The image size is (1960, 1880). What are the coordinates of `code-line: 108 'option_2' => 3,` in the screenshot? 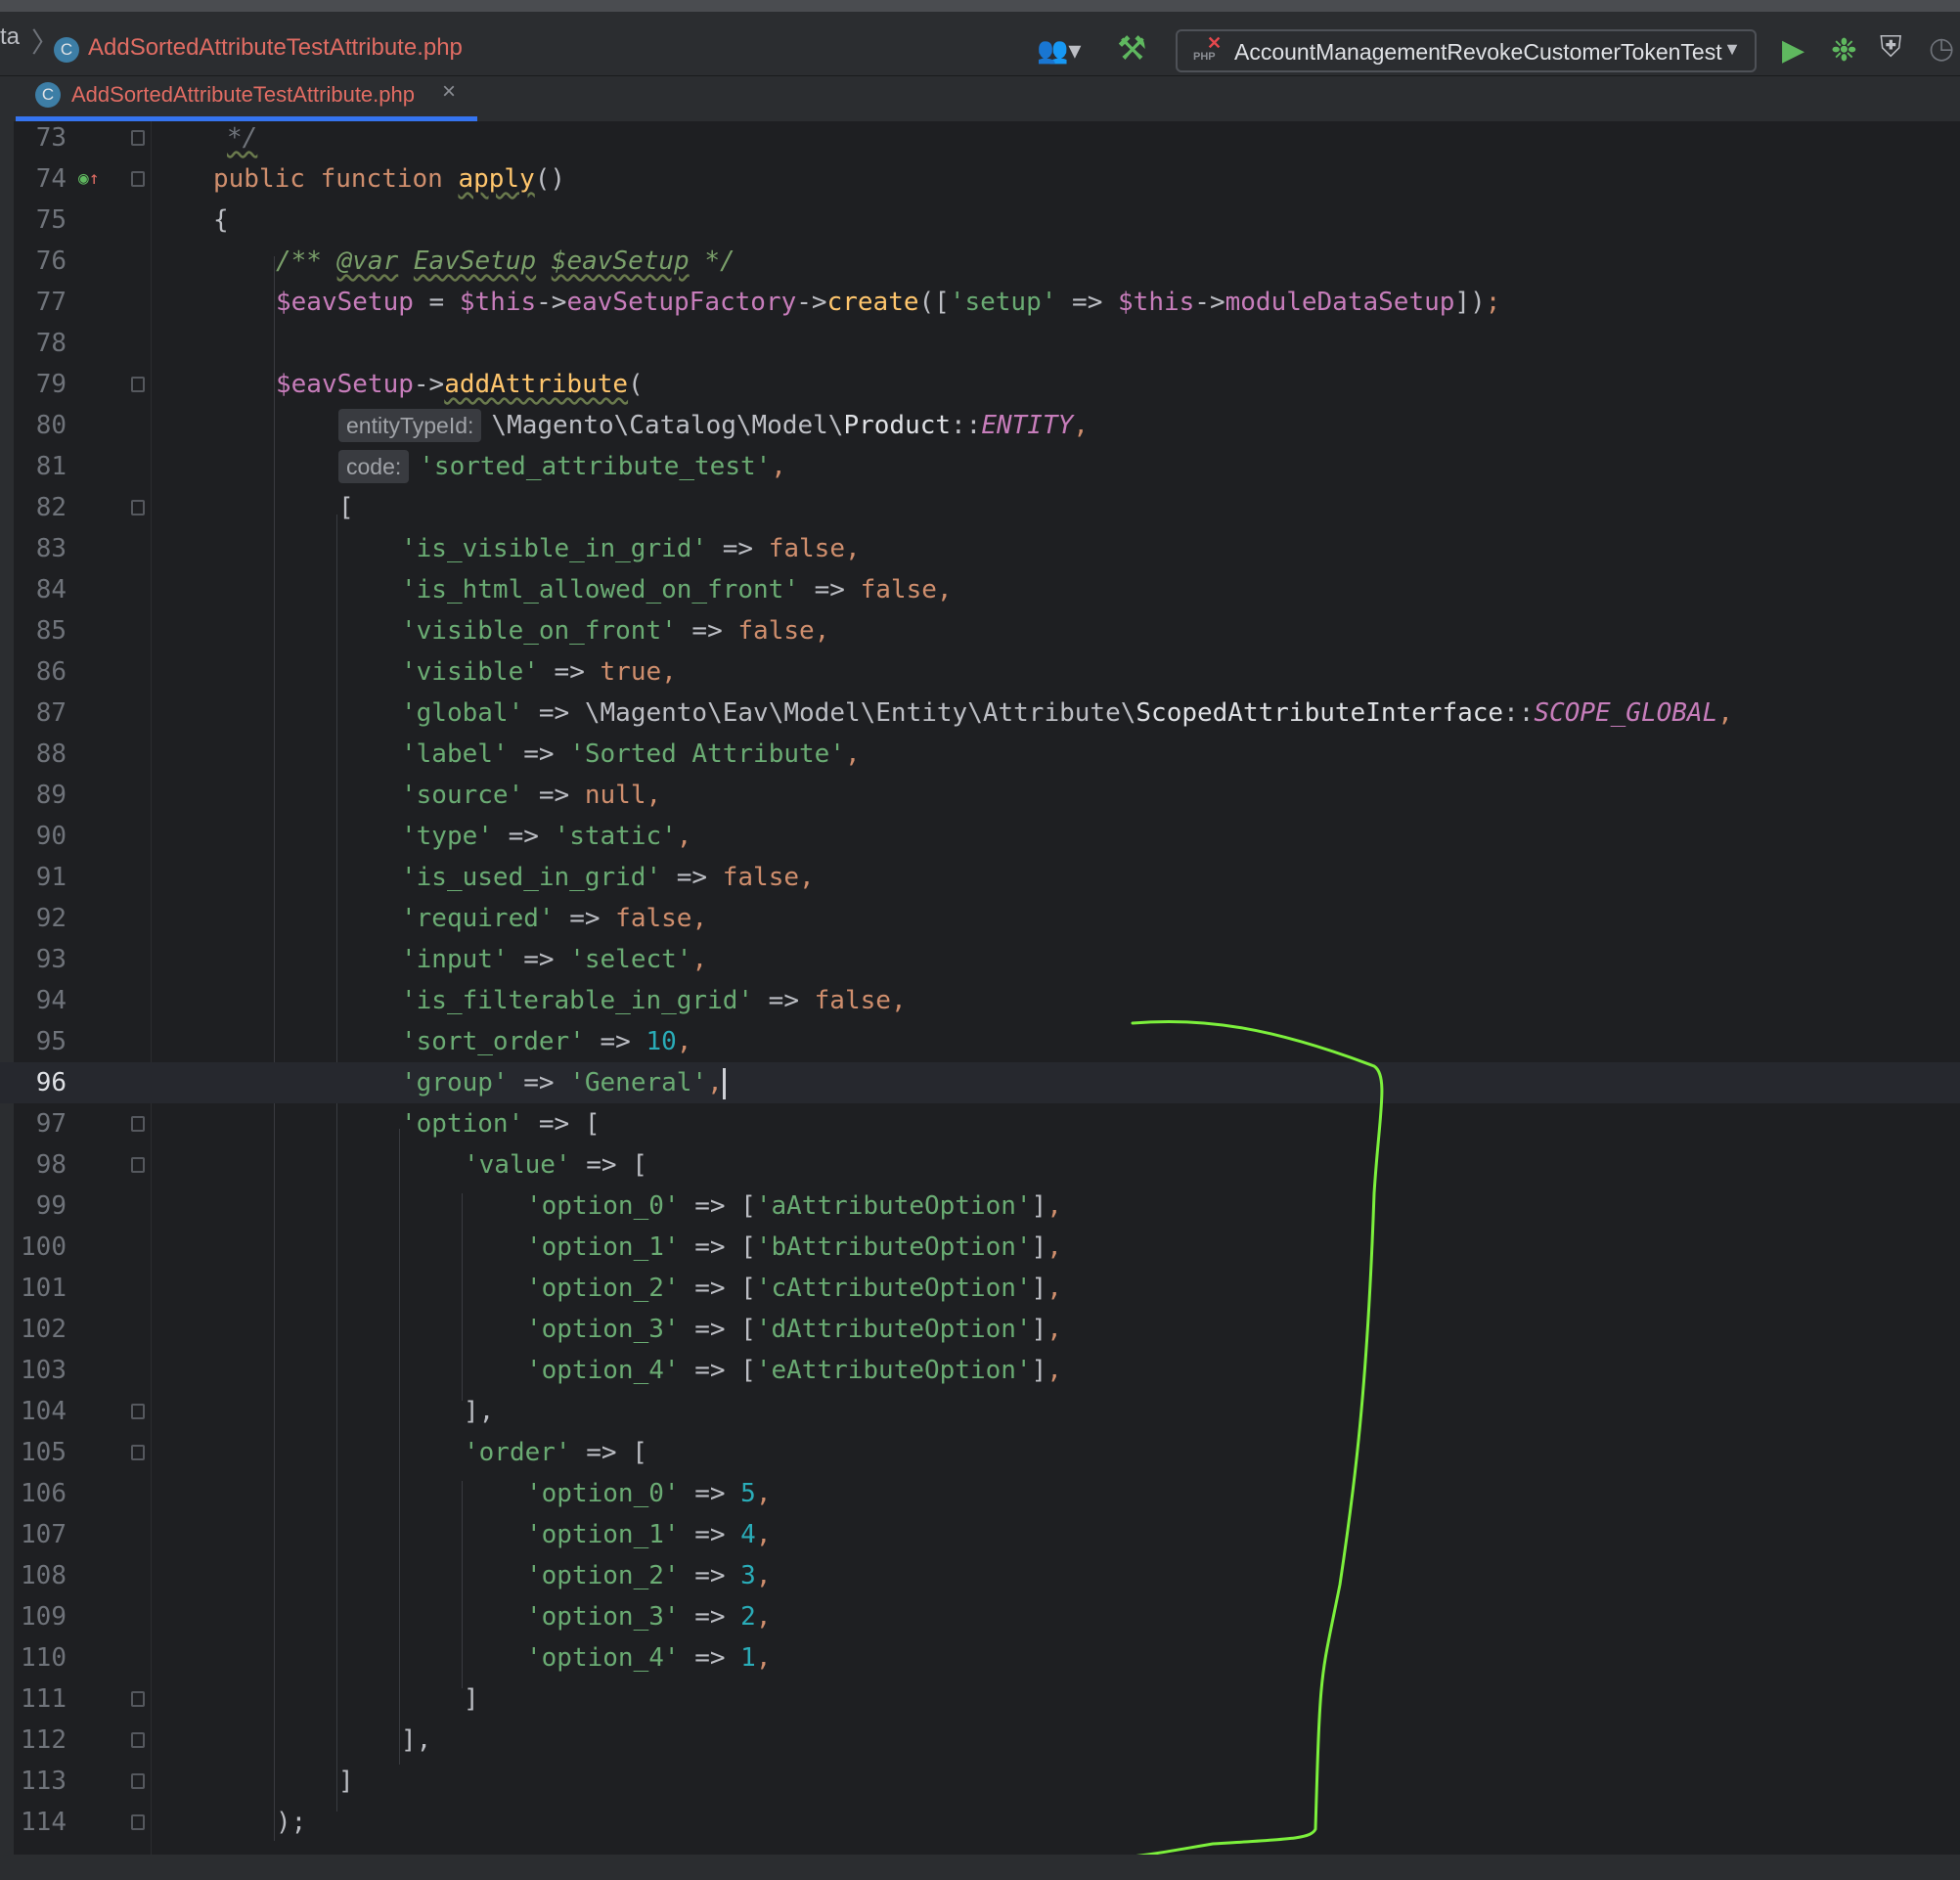 It's located at (980, 1575).